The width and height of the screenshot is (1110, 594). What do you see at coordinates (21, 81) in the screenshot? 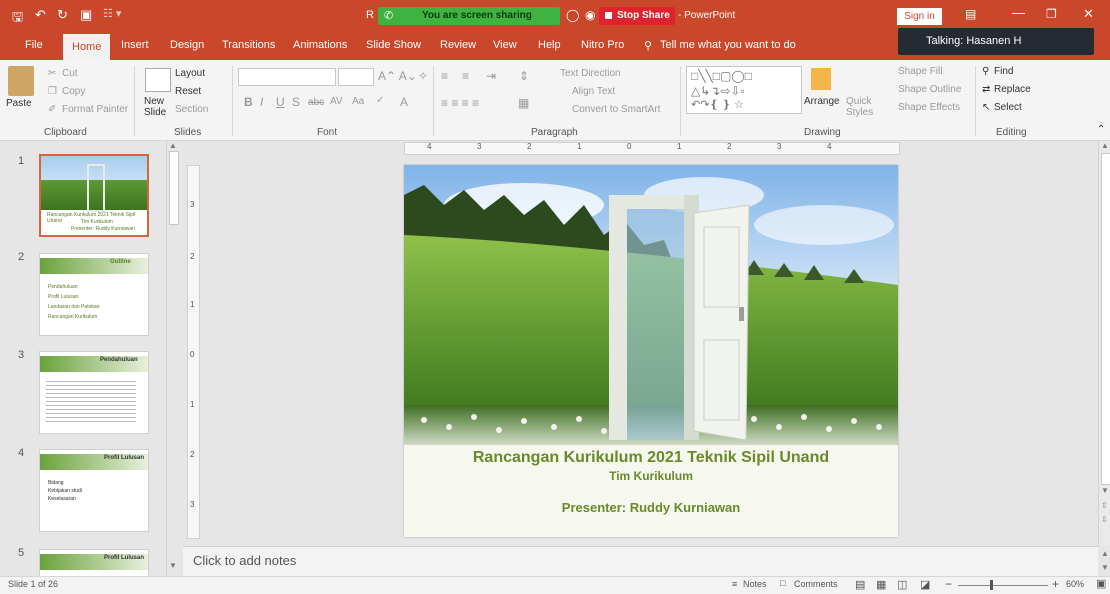
I see `paste-icon` at bounding box center [21, 81].